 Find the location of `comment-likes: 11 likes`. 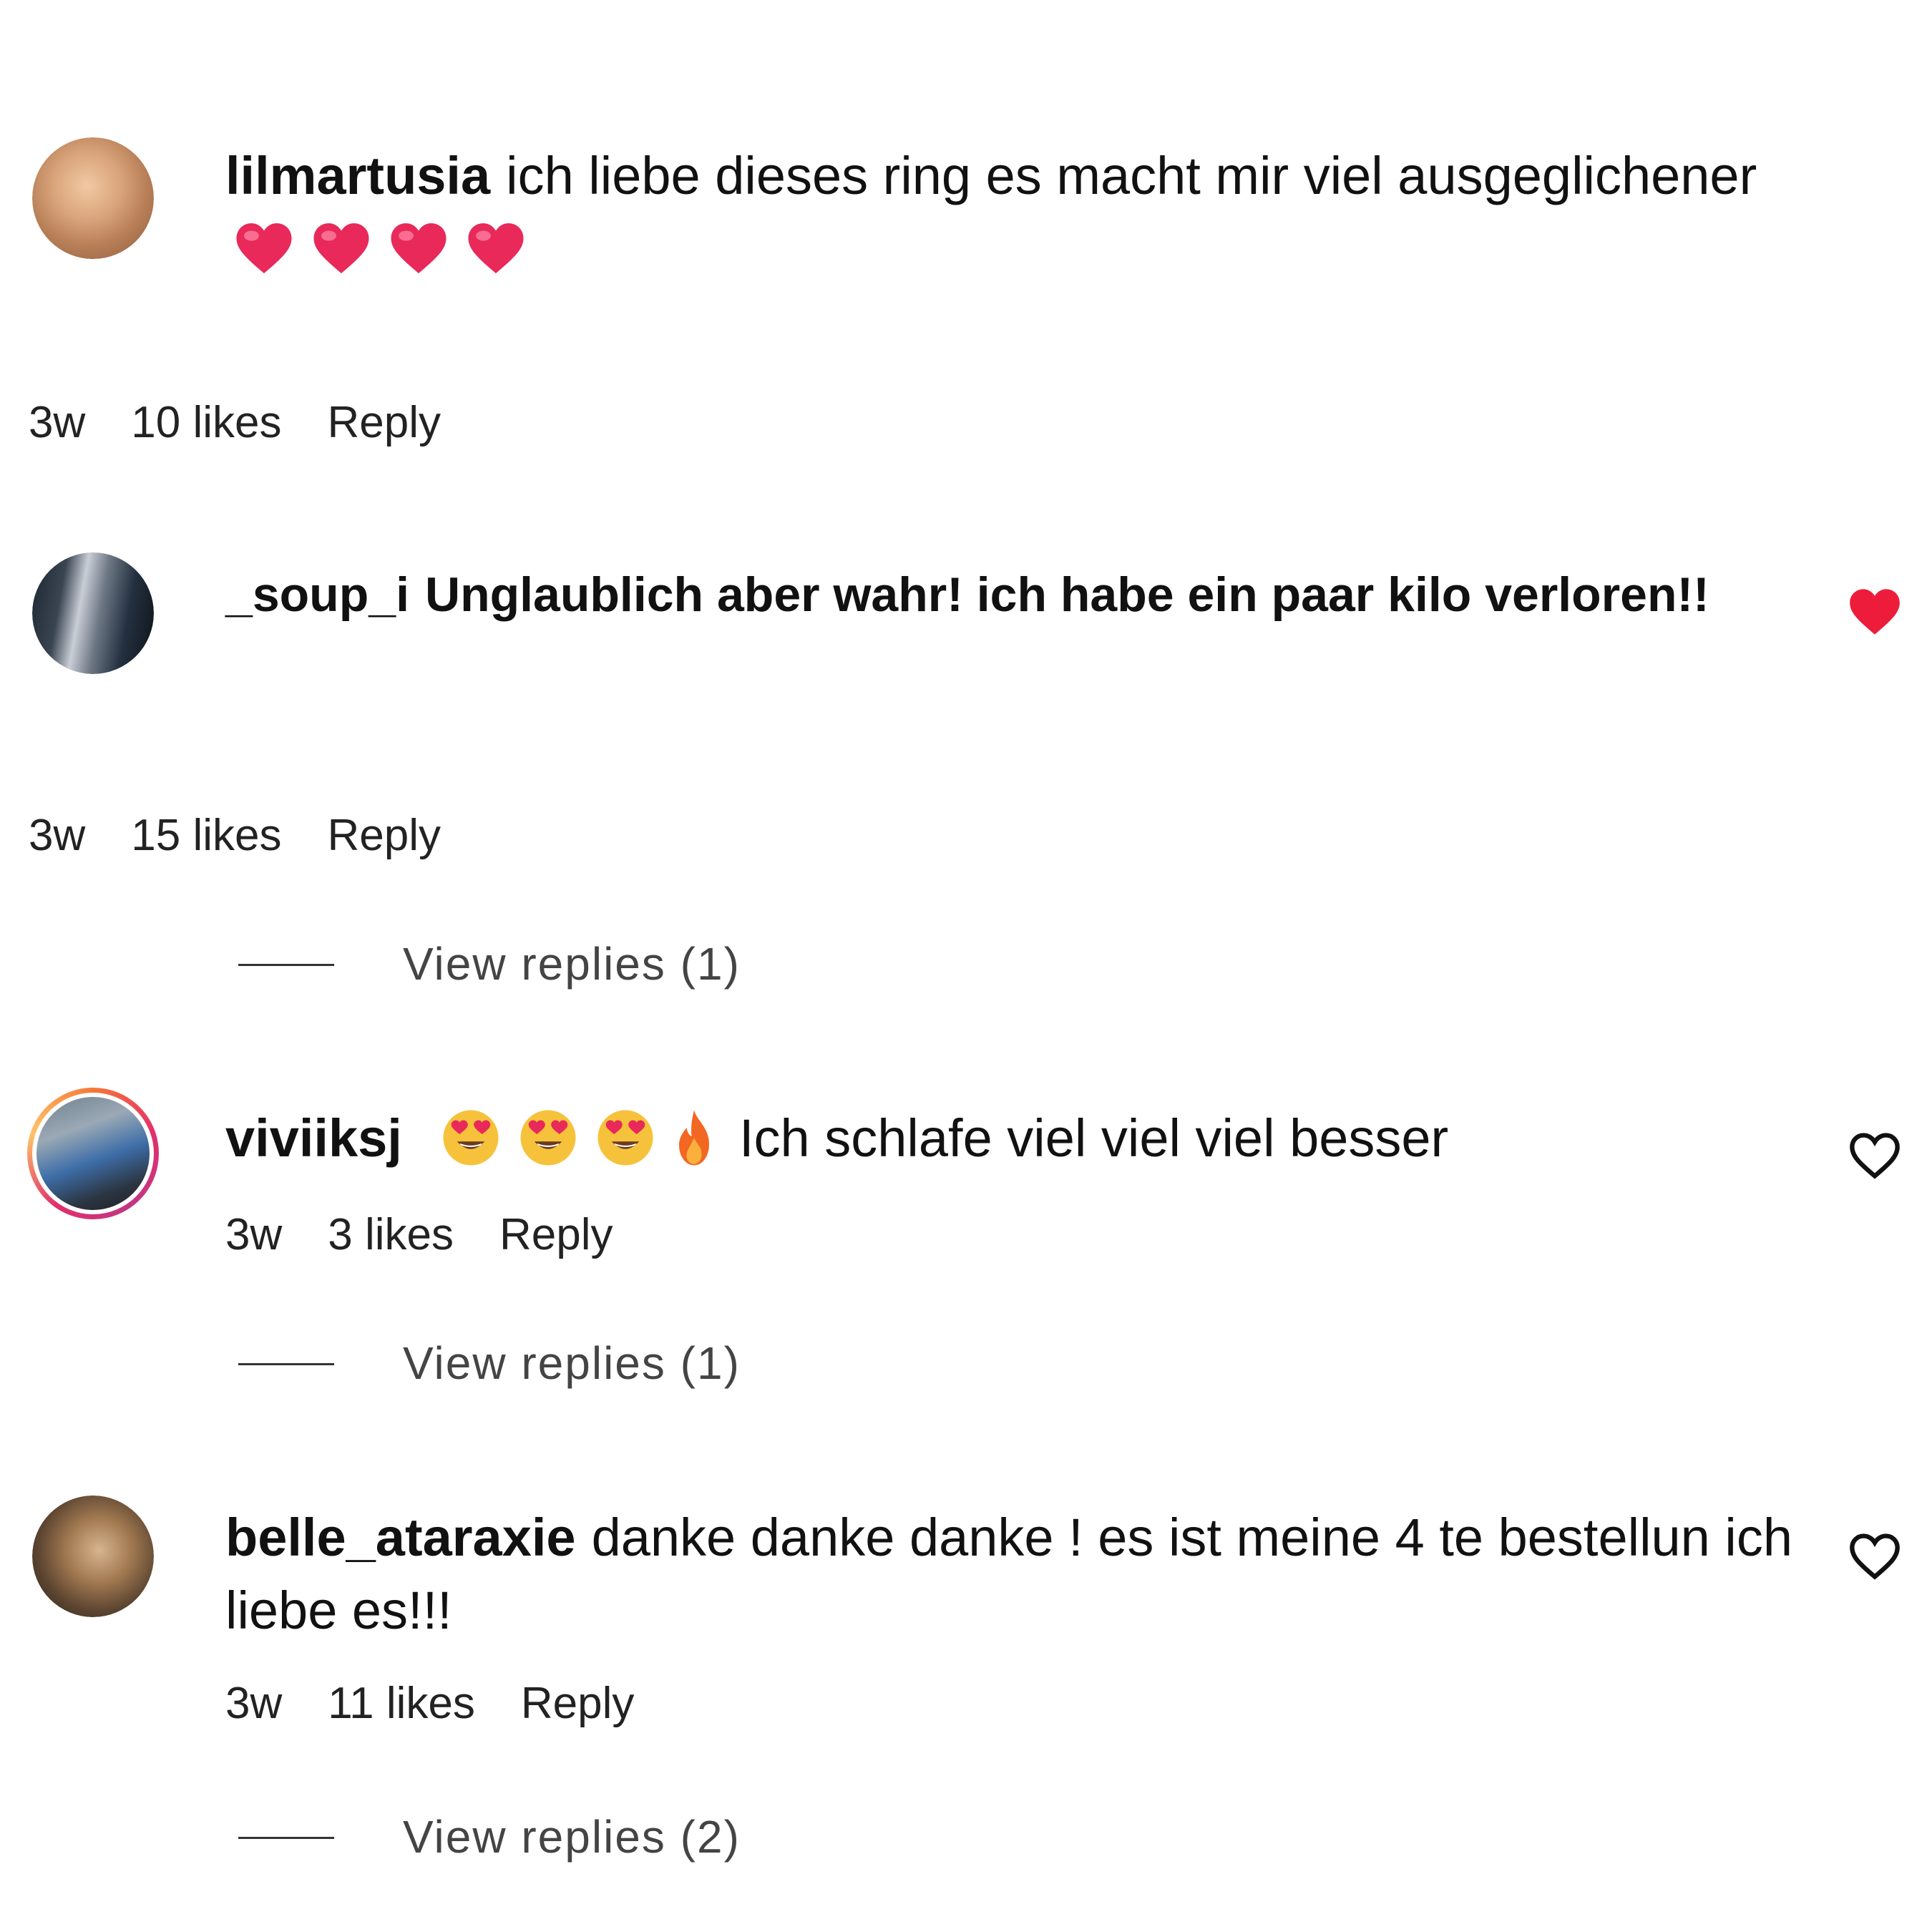

comment-likes: 11 likes is located at coordinates (401, 1703).